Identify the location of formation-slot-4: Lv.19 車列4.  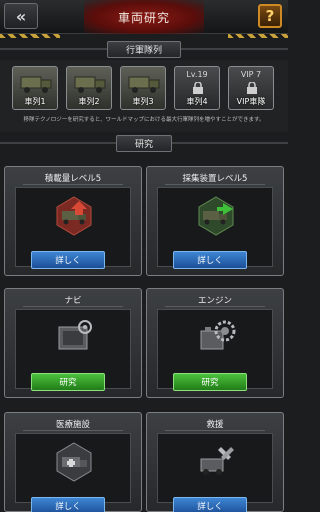
(197, 88).